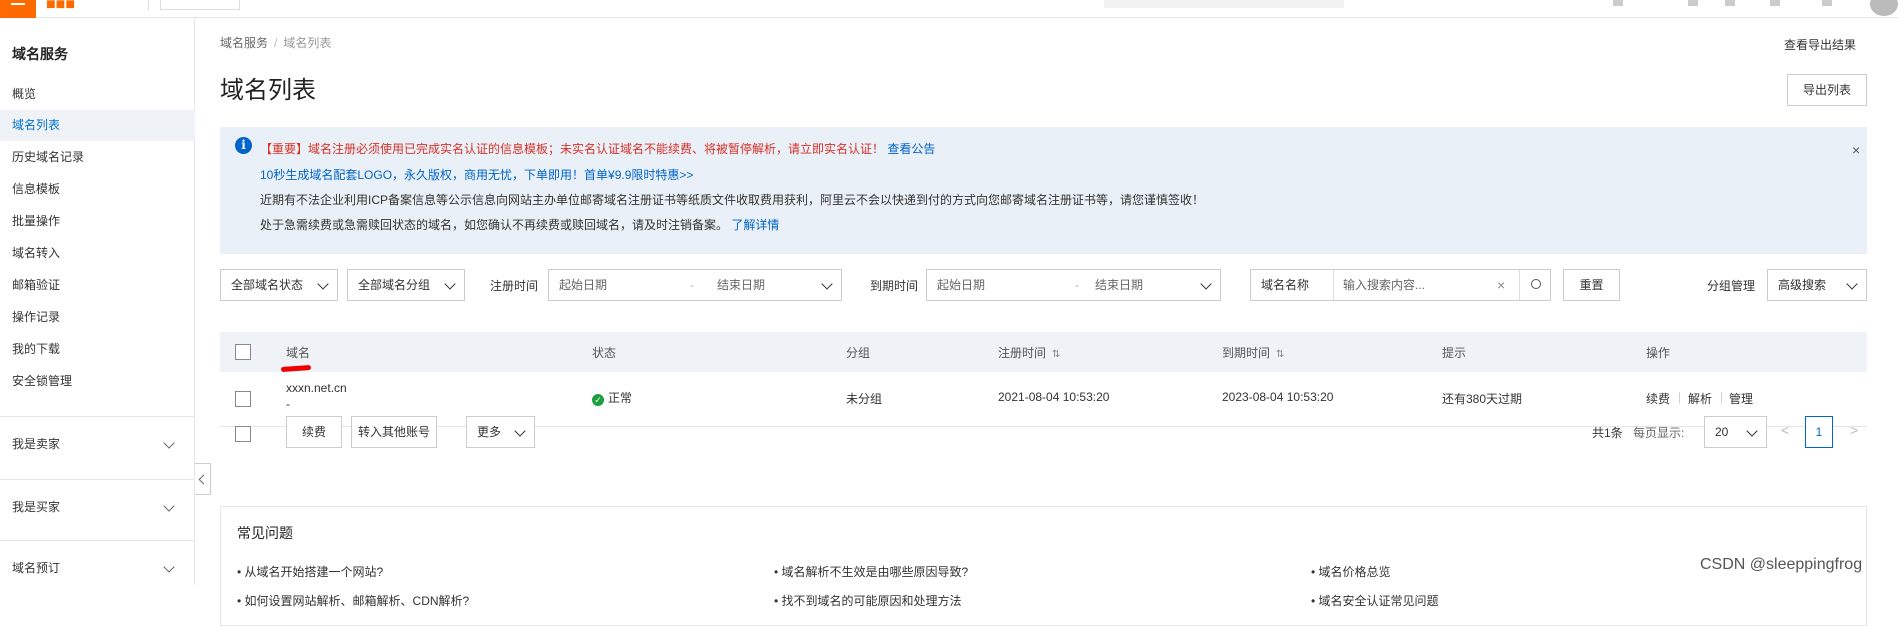 This screenshot has height=626, width=1898. Describe the element at coordinates (961, 285) in the screenshot. I see `exp-start-date: 起始日期` at that location.